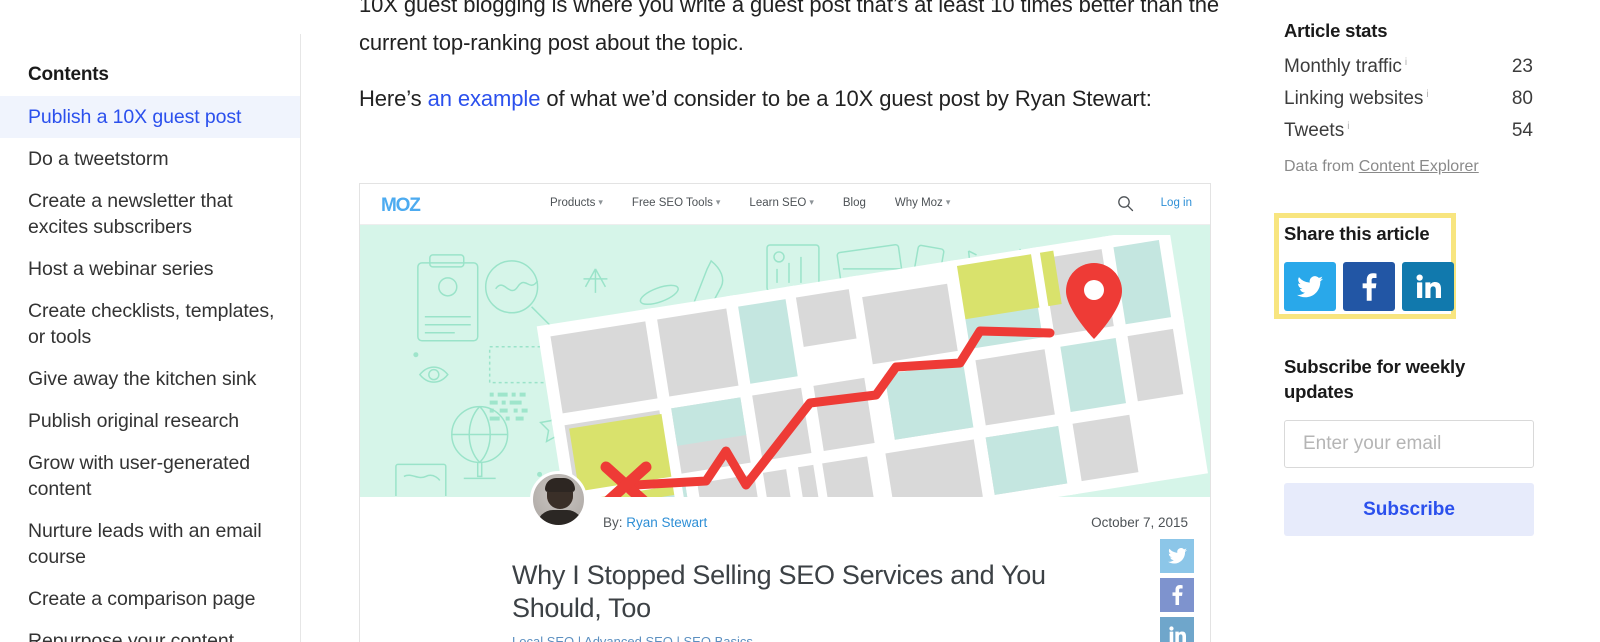 The image size is (1600, 642). I want to click on moz-nav-free-seo-tools-label: Free SEO Tools, so click(672, 203).